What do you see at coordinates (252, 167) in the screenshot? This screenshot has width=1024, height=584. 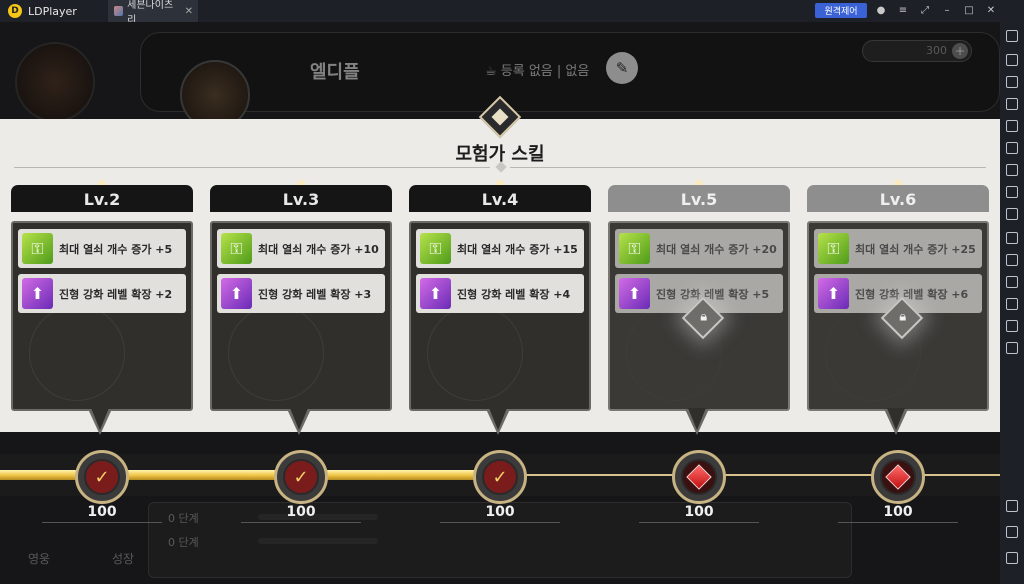 I see `title-divider-left` at bounding box center [252, 167].